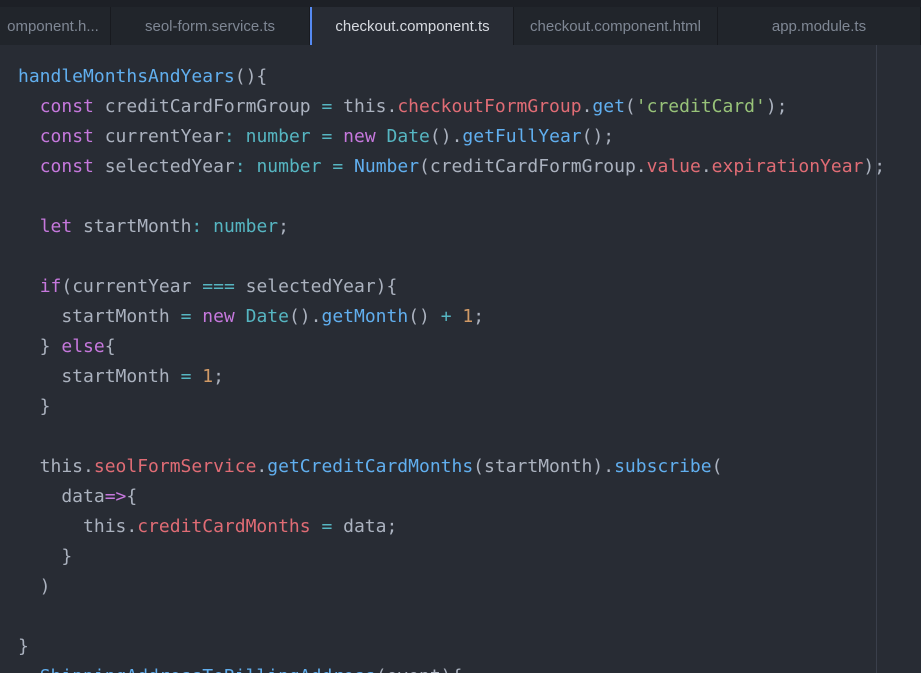 The width and height of the screenshot is (921, 673). Describe the element at coordinates (460, 3) in the screenshot. I see `tab-bar-top-strip` at that location.